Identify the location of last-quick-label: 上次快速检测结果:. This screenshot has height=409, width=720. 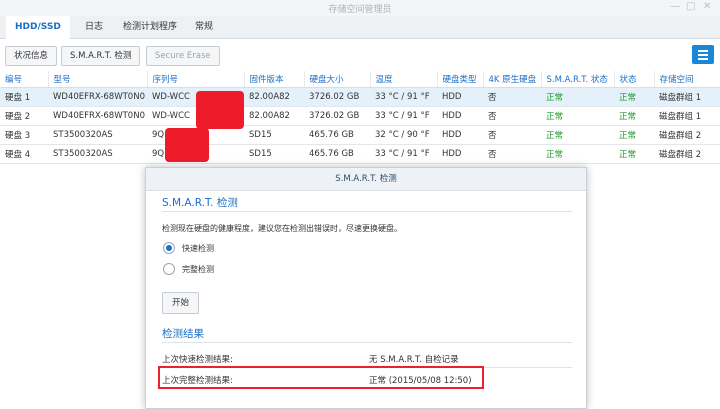
(197, 360).